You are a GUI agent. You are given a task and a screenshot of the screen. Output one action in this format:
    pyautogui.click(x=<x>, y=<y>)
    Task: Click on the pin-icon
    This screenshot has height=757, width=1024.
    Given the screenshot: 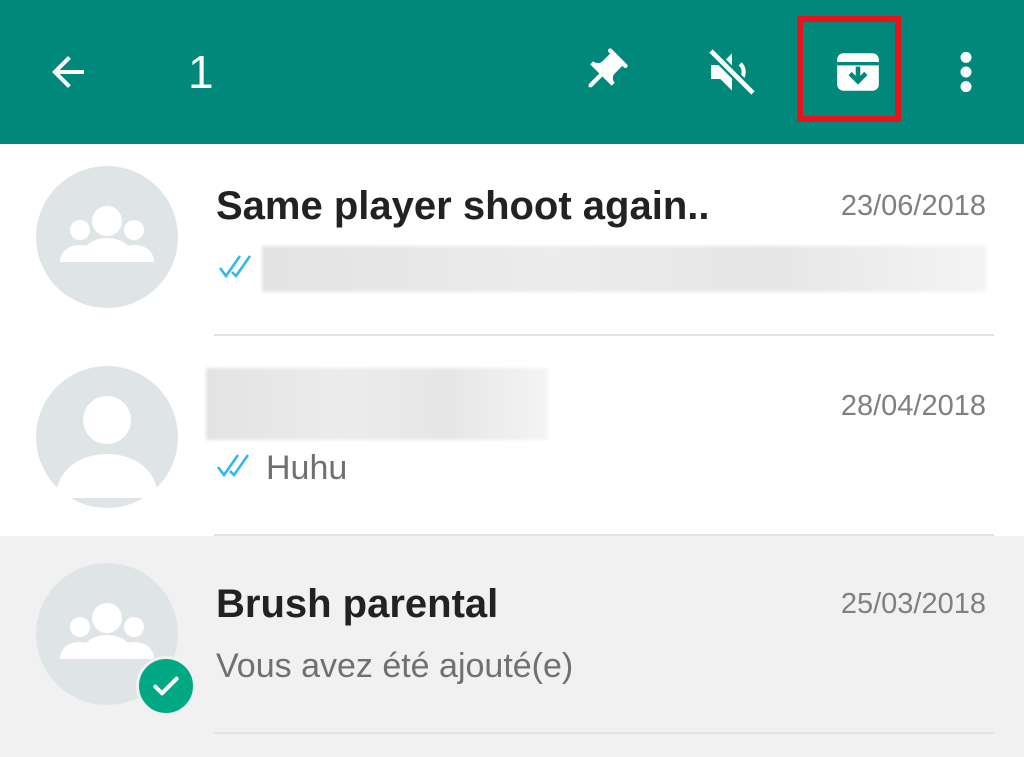 What is the action you would take?
    pyautogui.click(x=608, y=68)
    